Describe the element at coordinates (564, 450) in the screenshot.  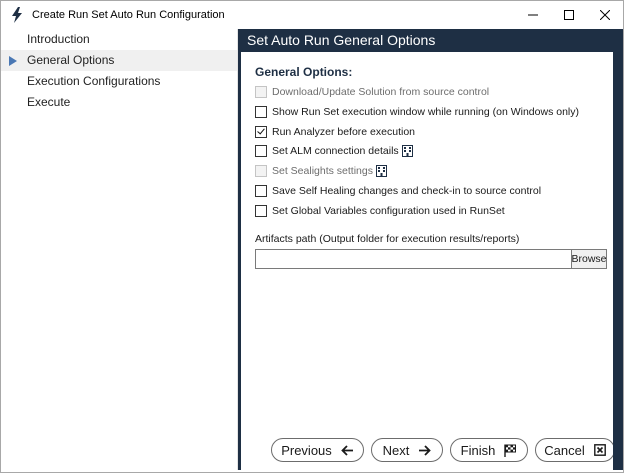
I see `cancel-label: Cancel` at that location.